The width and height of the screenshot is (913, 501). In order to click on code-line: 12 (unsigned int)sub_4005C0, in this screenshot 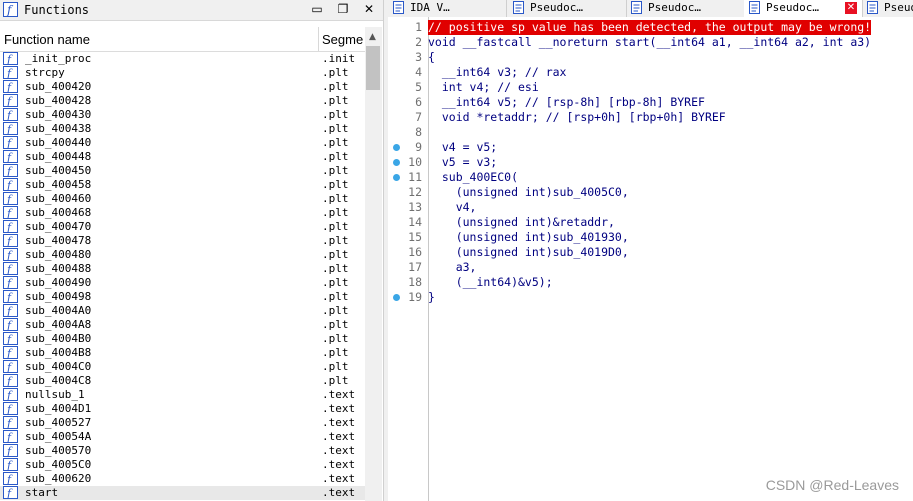, I will do `click(650, 192)`.